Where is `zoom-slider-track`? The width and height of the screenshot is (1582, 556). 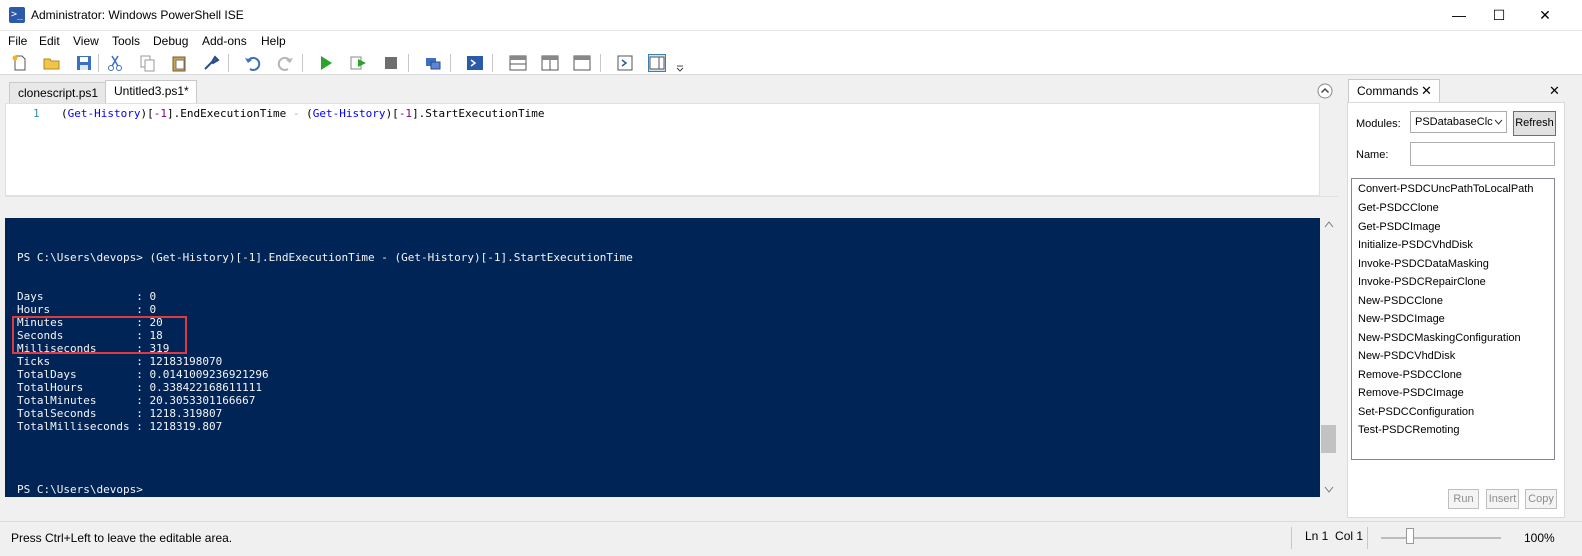
zoom-slider-track is located at coordinates (1441, 538).